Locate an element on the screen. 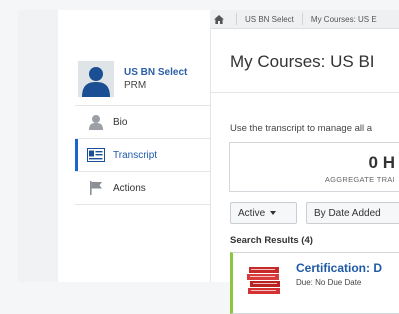 This screenshot has width=399, height=314. sidebar-item-bio: Bio is located at coordinates (142, 121).